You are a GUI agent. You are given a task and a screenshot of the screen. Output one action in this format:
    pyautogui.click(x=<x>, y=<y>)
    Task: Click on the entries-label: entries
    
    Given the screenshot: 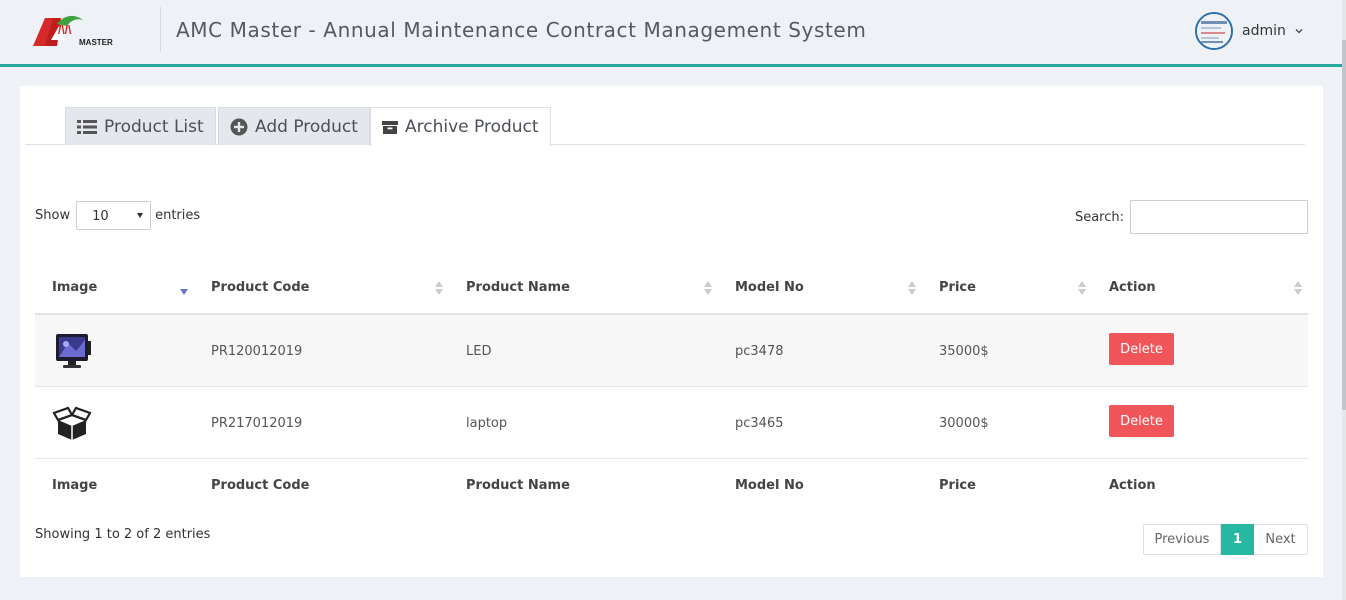 What is the action you would take?
    pyautogui.click(x=178, y=215)
    